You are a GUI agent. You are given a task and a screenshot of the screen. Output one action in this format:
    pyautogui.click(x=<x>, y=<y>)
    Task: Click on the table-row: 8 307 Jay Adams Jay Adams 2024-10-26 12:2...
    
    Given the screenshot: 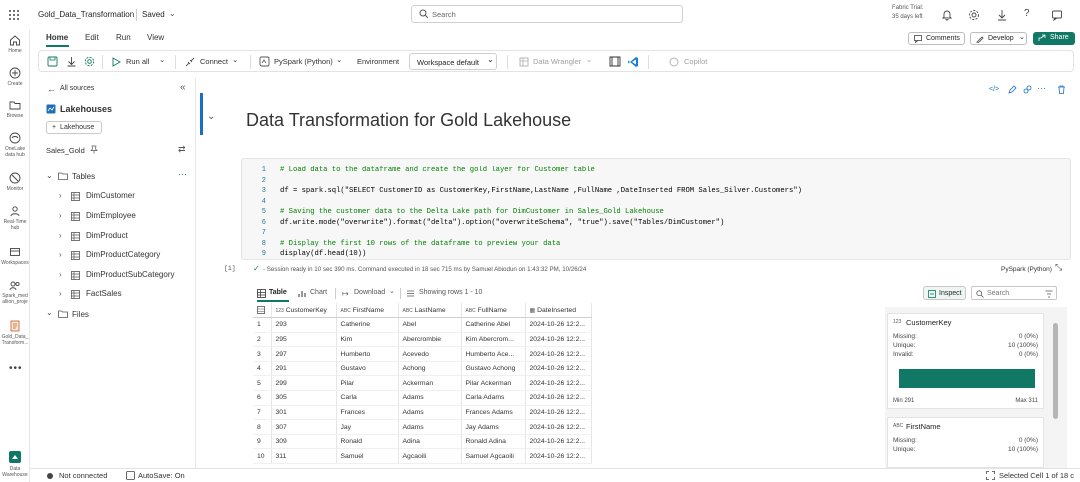 What is the action you would take?
    pyautogui.click(x=422, y=427)
    